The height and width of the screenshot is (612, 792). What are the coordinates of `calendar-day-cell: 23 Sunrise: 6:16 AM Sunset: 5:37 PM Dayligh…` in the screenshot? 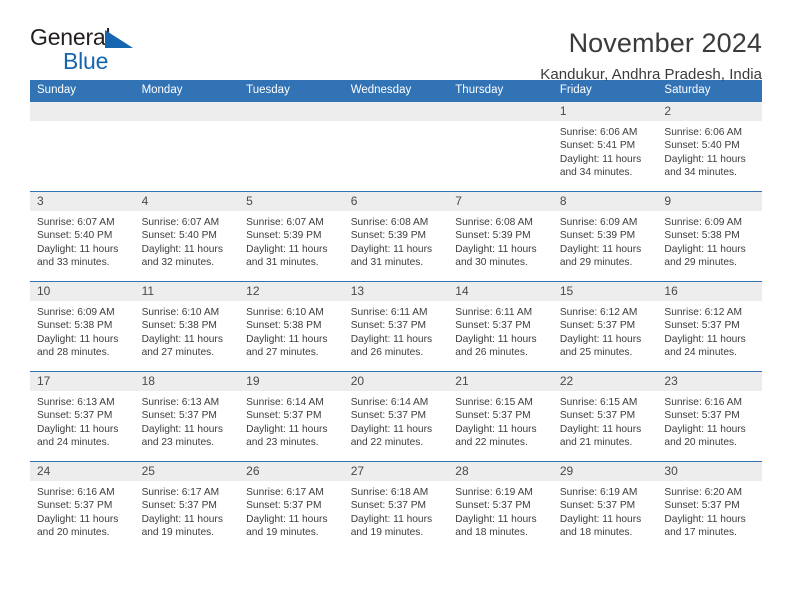 It's located at (709, 416).